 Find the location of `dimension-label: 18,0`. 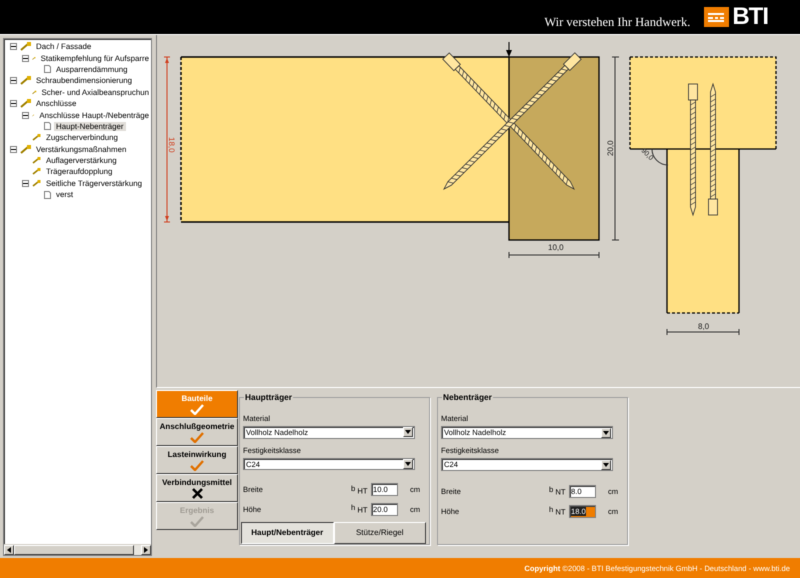

dimension-label: 18,0 is located at coordinates (171, 145).